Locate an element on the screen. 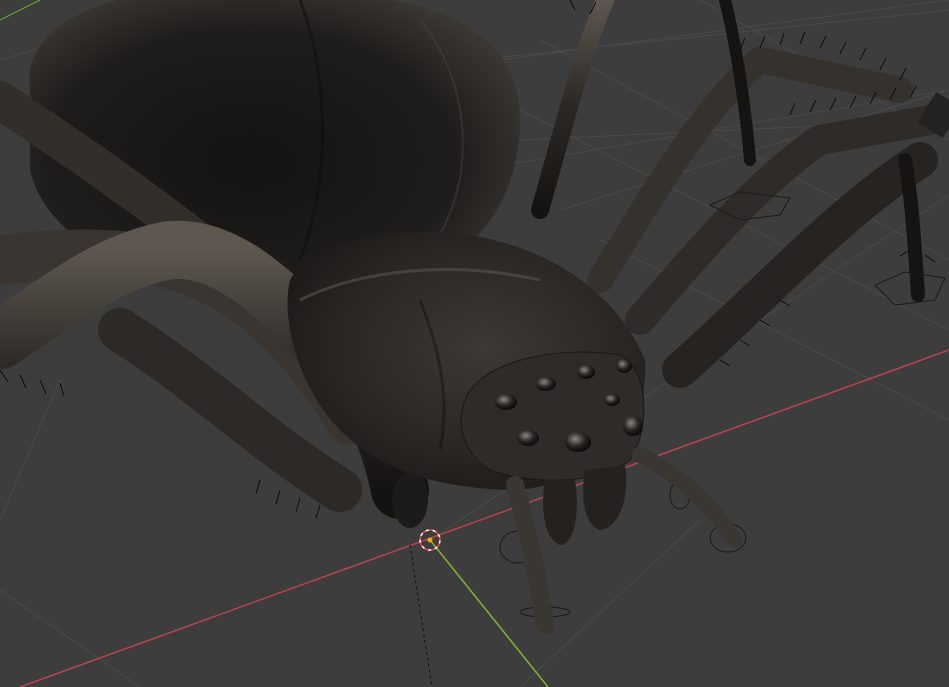  object-origin-dot is located at coordinates (430, 540).